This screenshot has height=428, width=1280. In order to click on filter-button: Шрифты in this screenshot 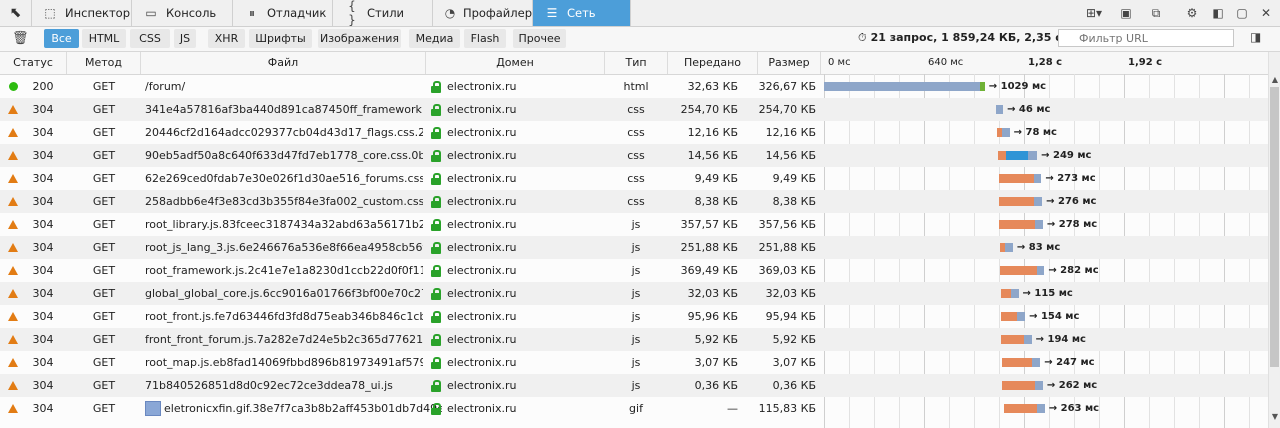, I will do `click(280, 38)`.